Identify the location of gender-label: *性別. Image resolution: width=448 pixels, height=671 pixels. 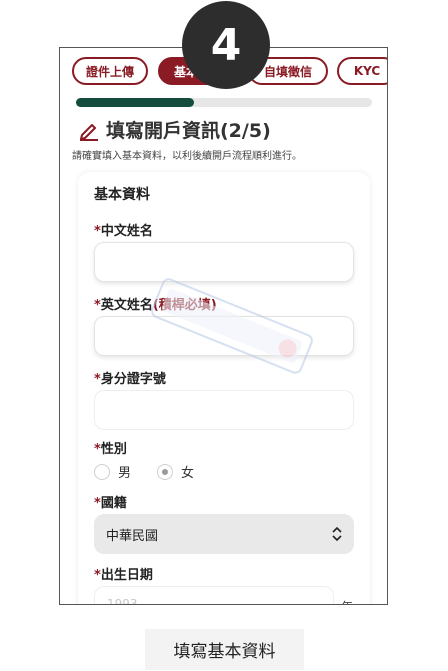
(110, 447).